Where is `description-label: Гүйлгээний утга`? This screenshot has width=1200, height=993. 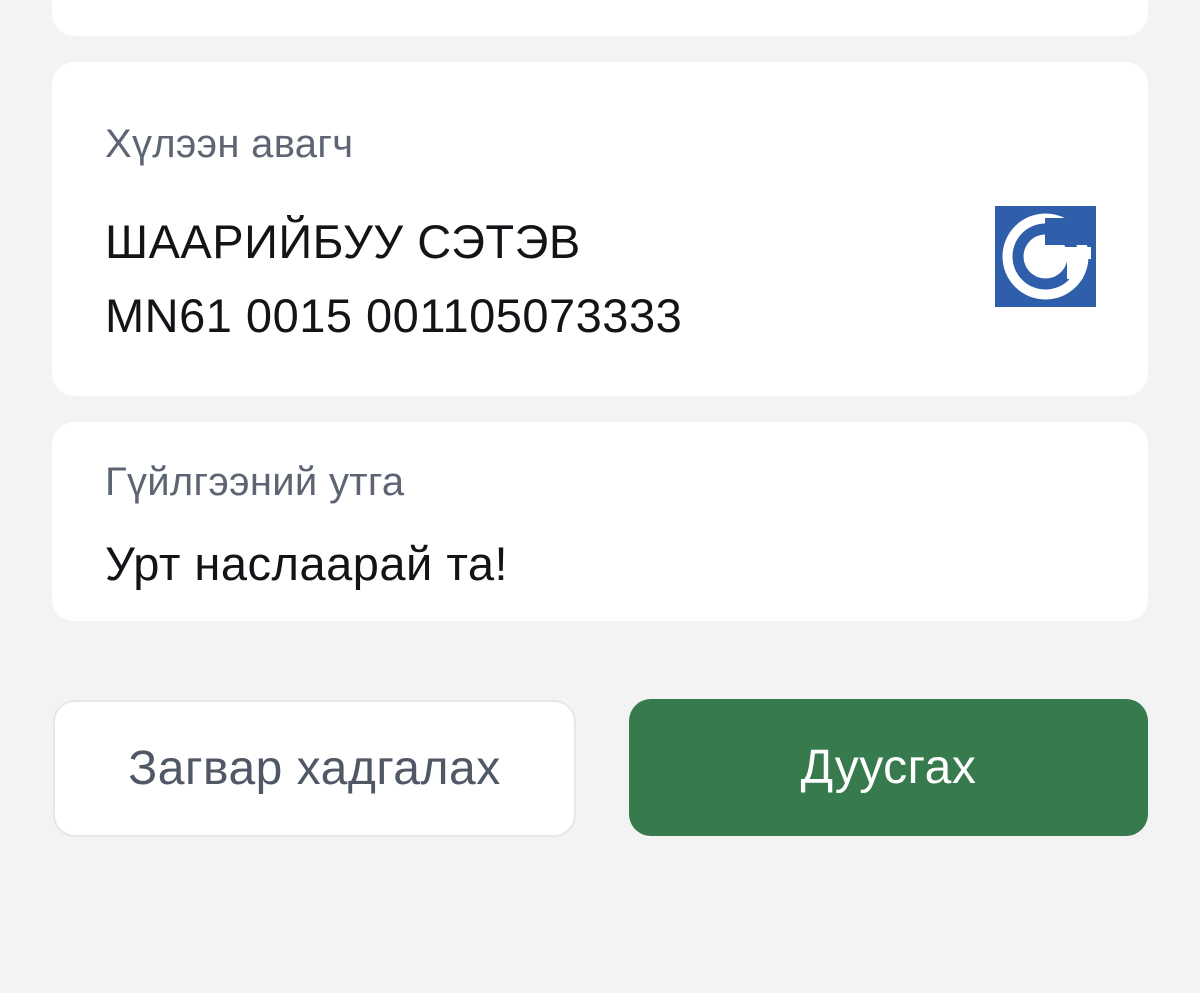 description-label: Гүйлгээний утга is located at coordinates (255, 482).